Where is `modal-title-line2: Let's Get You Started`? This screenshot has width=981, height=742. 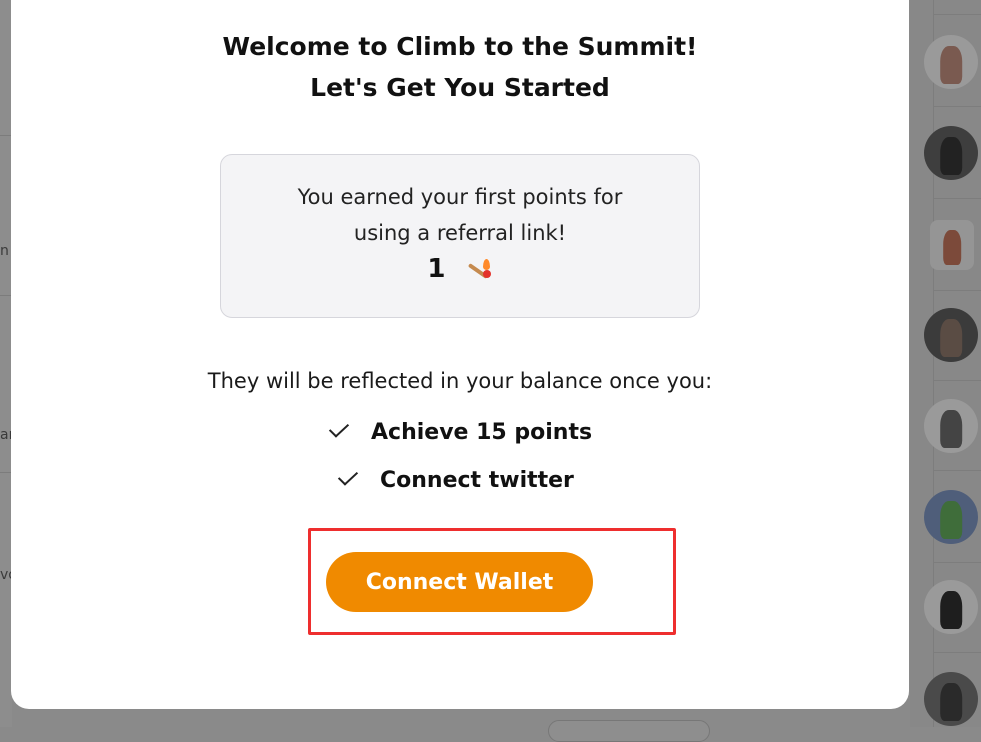
modal-title-line2: Let's Get You Started is located at coordinates (460, 87).